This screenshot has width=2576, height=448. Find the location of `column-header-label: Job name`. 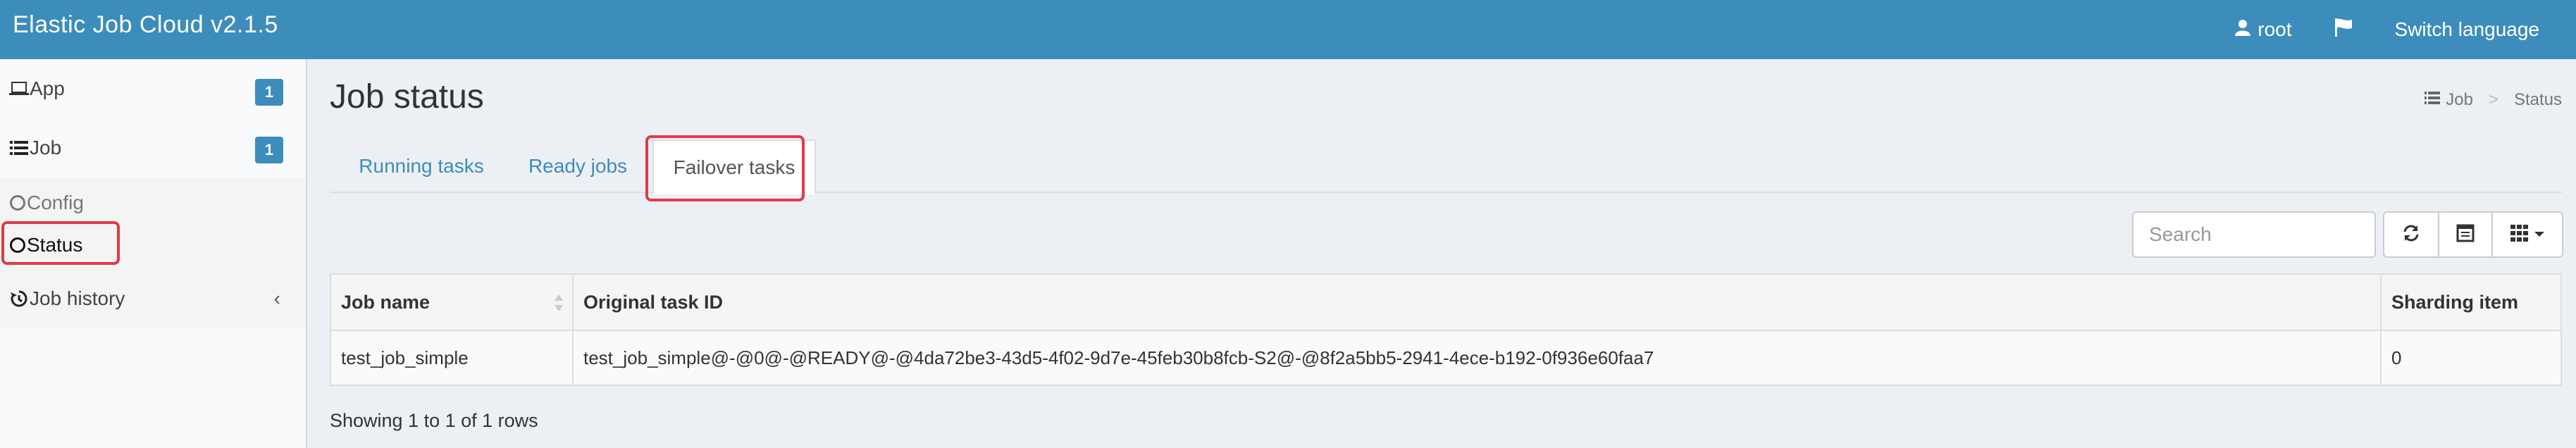

column-header-label: Job name is located at coordinates (386, 302).